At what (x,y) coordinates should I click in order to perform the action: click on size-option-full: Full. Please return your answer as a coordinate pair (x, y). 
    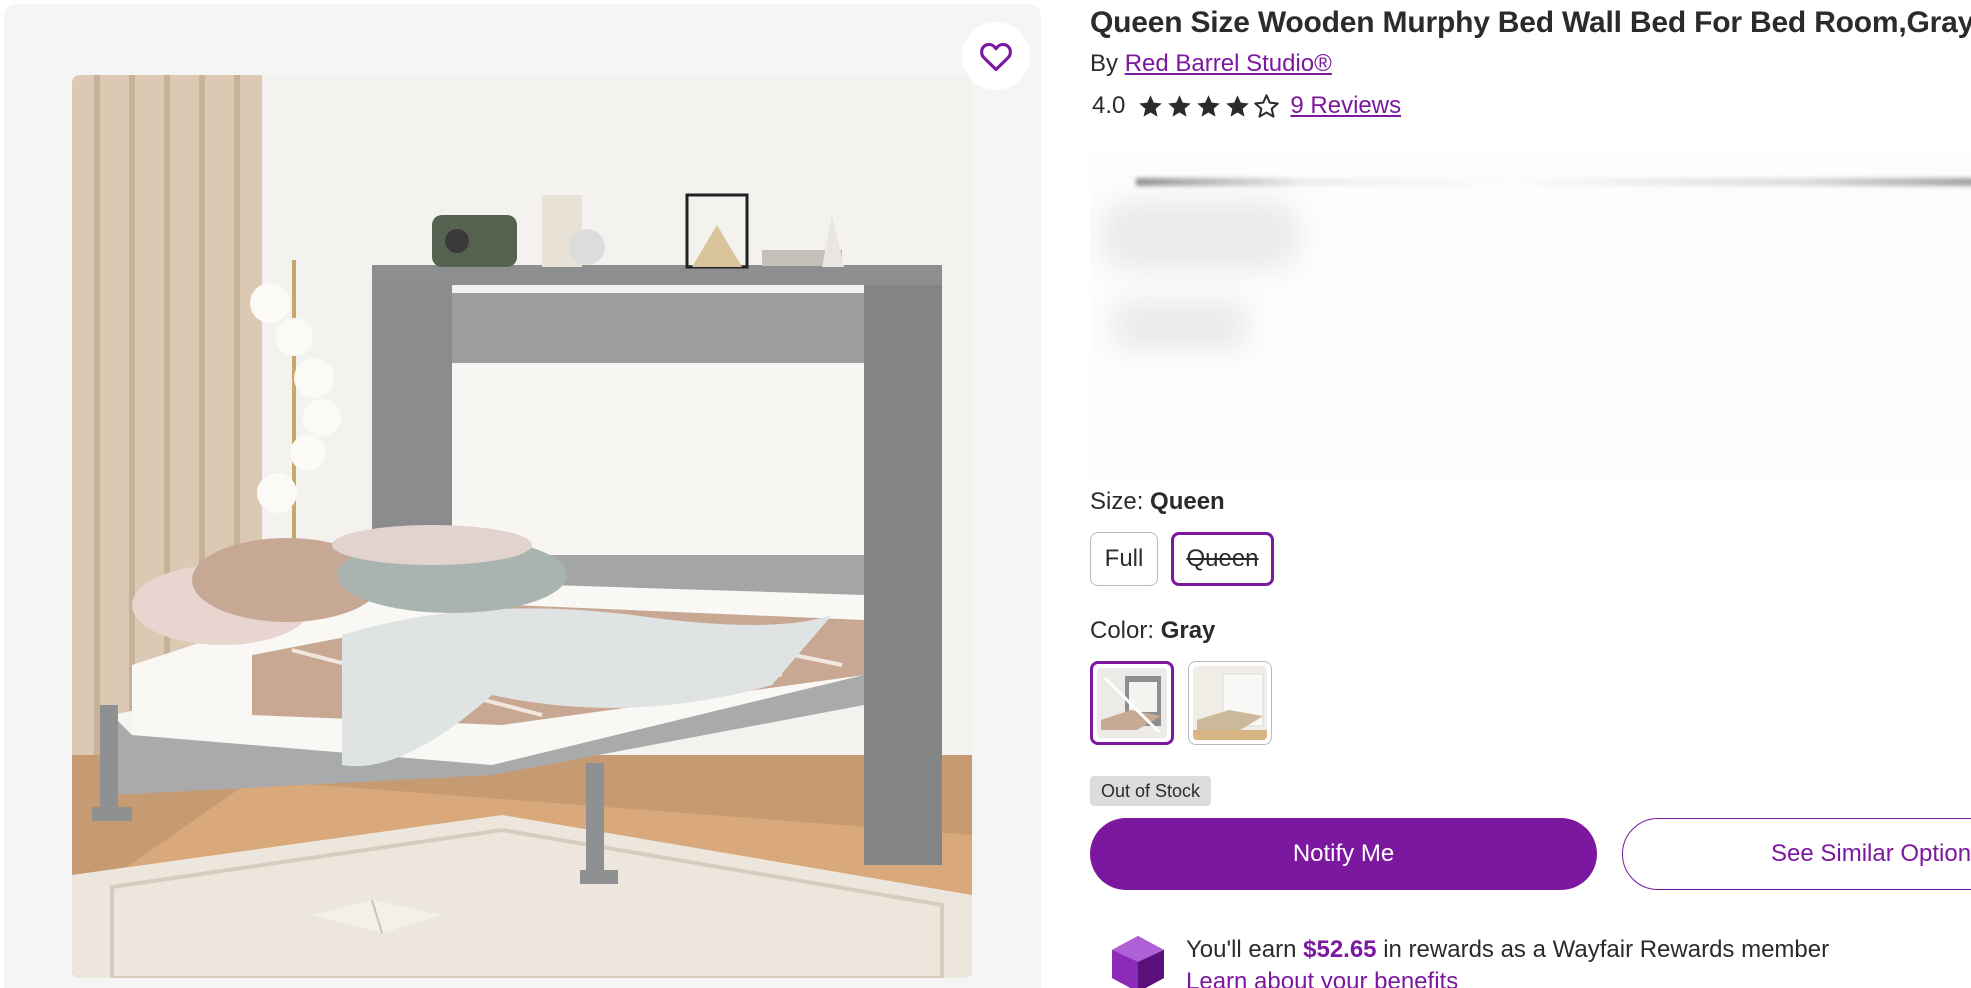
    Looking at the image, I should click on (1124, 559).